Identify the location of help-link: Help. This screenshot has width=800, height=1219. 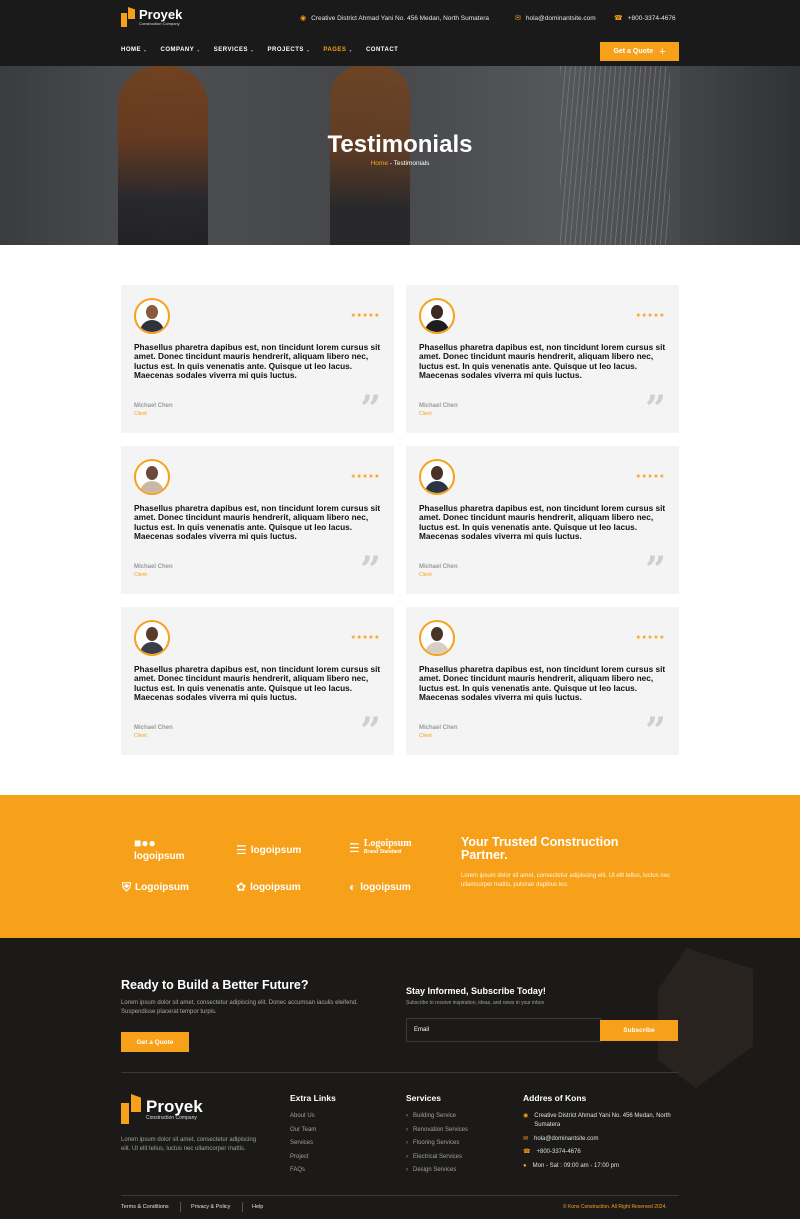
(257, 1207).